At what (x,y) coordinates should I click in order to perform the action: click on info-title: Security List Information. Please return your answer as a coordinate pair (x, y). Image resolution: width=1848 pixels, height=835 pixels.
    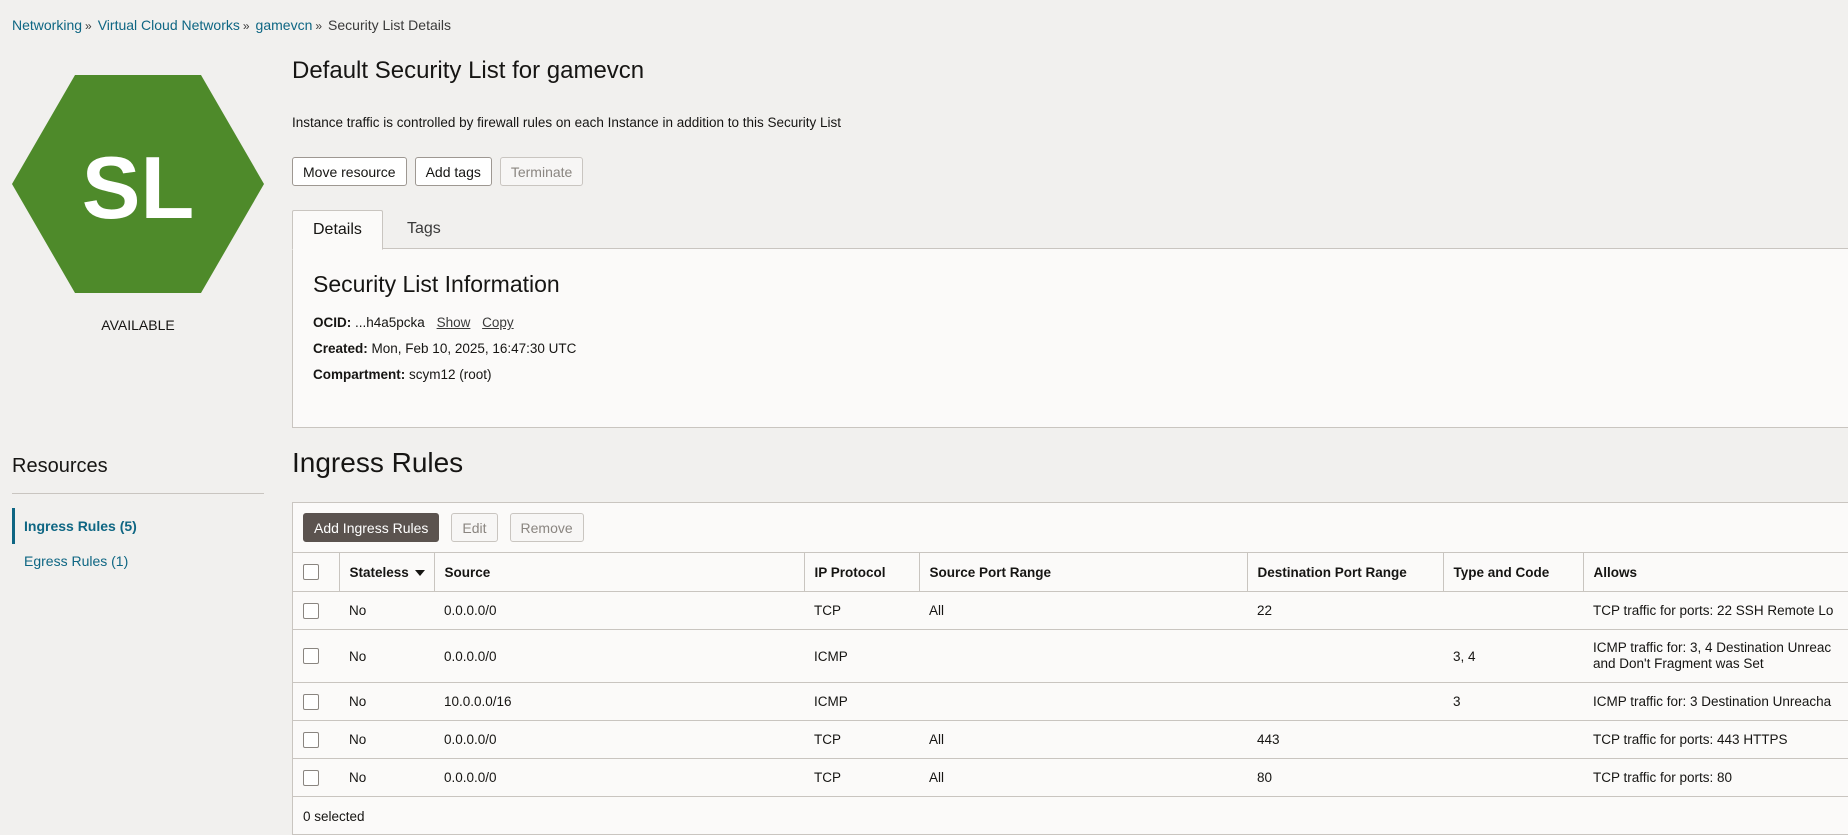
    Looking at the image, I should click on (436, 284).